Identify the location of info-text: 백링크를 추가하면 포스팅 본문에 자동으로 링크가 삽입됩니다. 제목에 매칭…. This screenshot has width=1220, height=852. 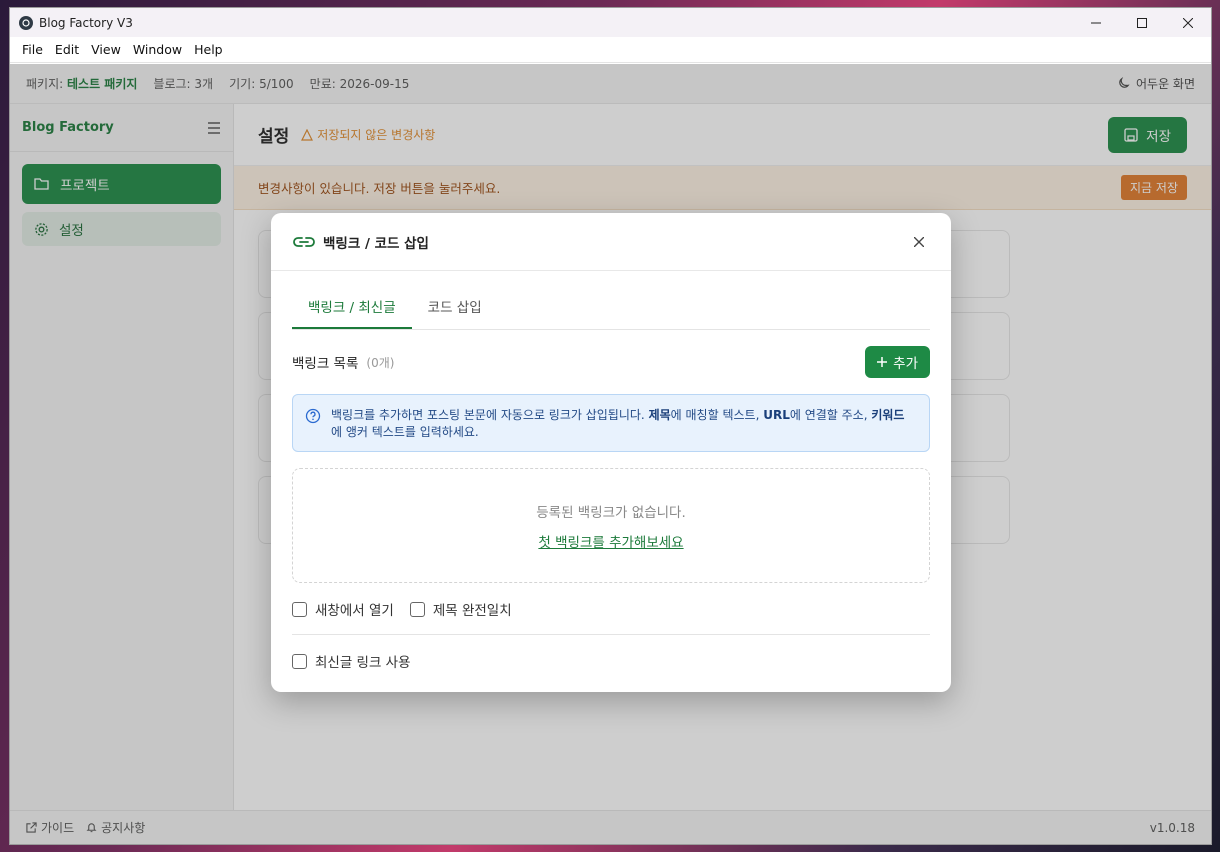
(618, 423).